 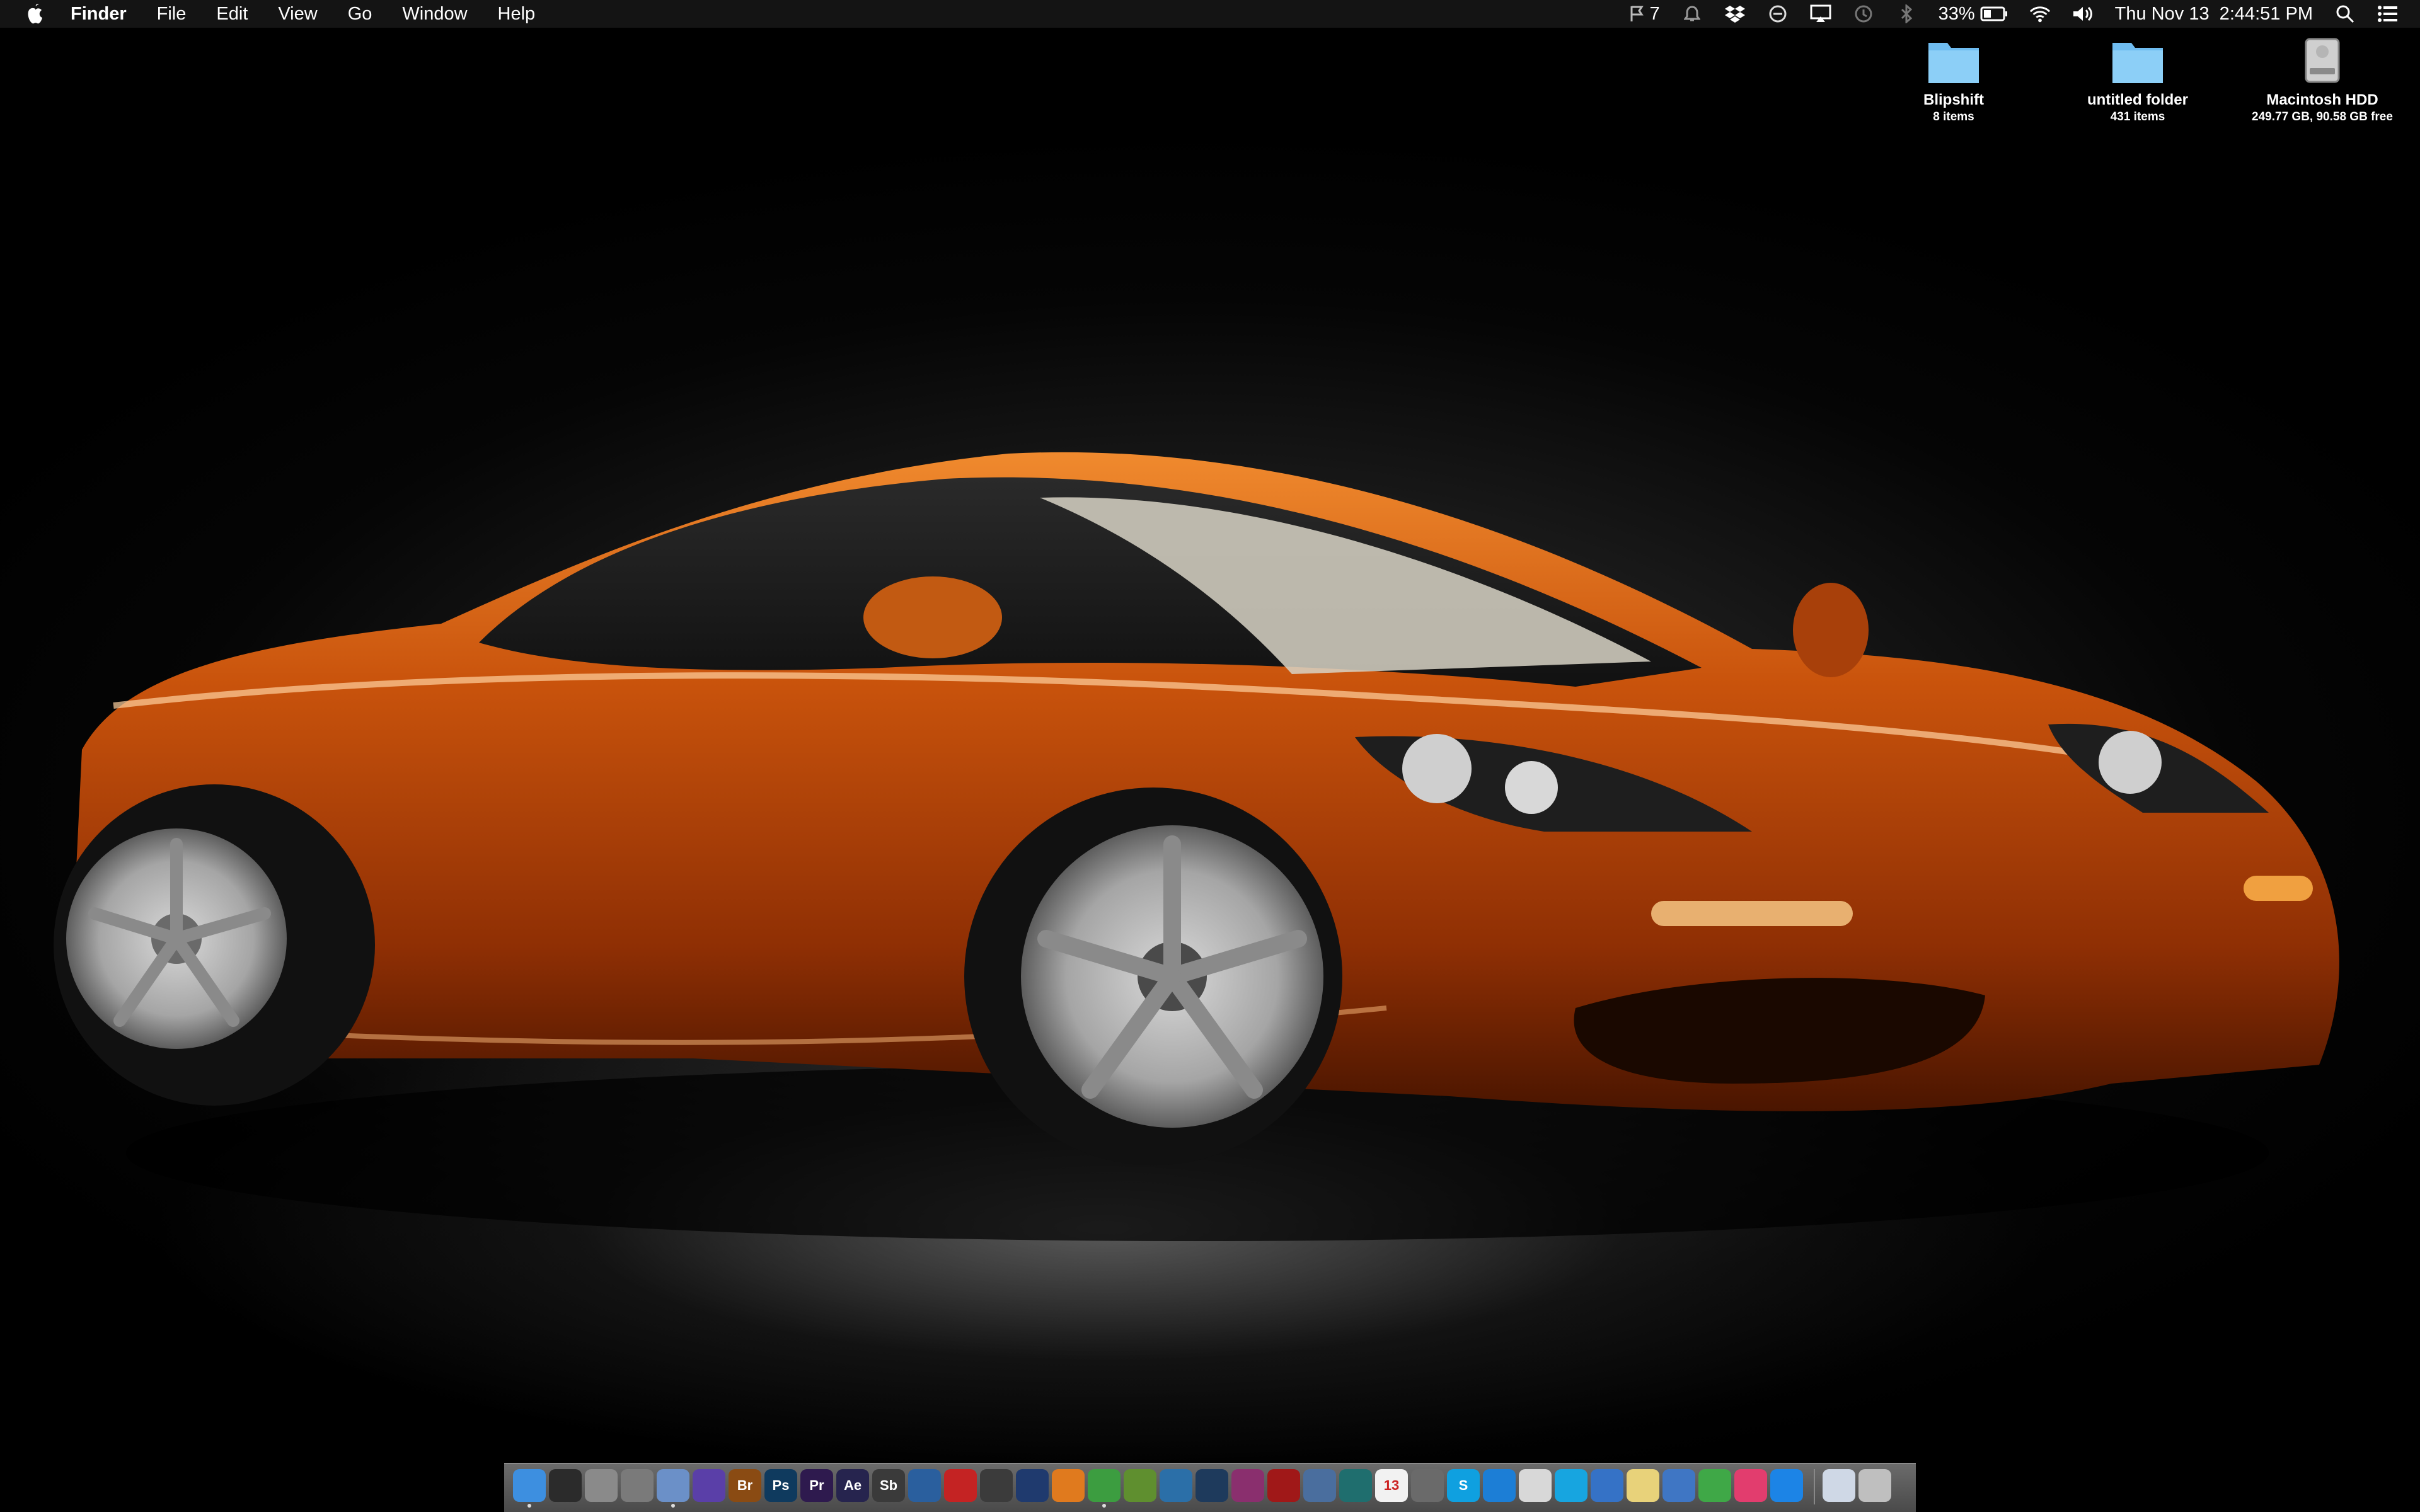 I want to click on dock-app-chrome, so click(x=1104, y=1488).